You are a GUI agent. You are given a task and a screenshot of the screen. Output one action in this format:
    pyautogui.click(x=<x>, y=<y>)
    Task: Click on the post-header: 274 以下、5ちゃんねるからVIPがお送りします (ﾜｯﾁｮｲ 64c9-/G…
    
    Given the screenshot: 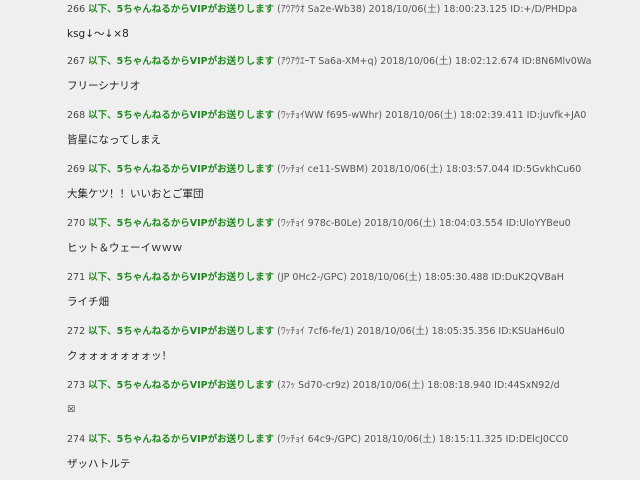 What is the action you would take?
    pyautogui.click(x=352, y=440)
    